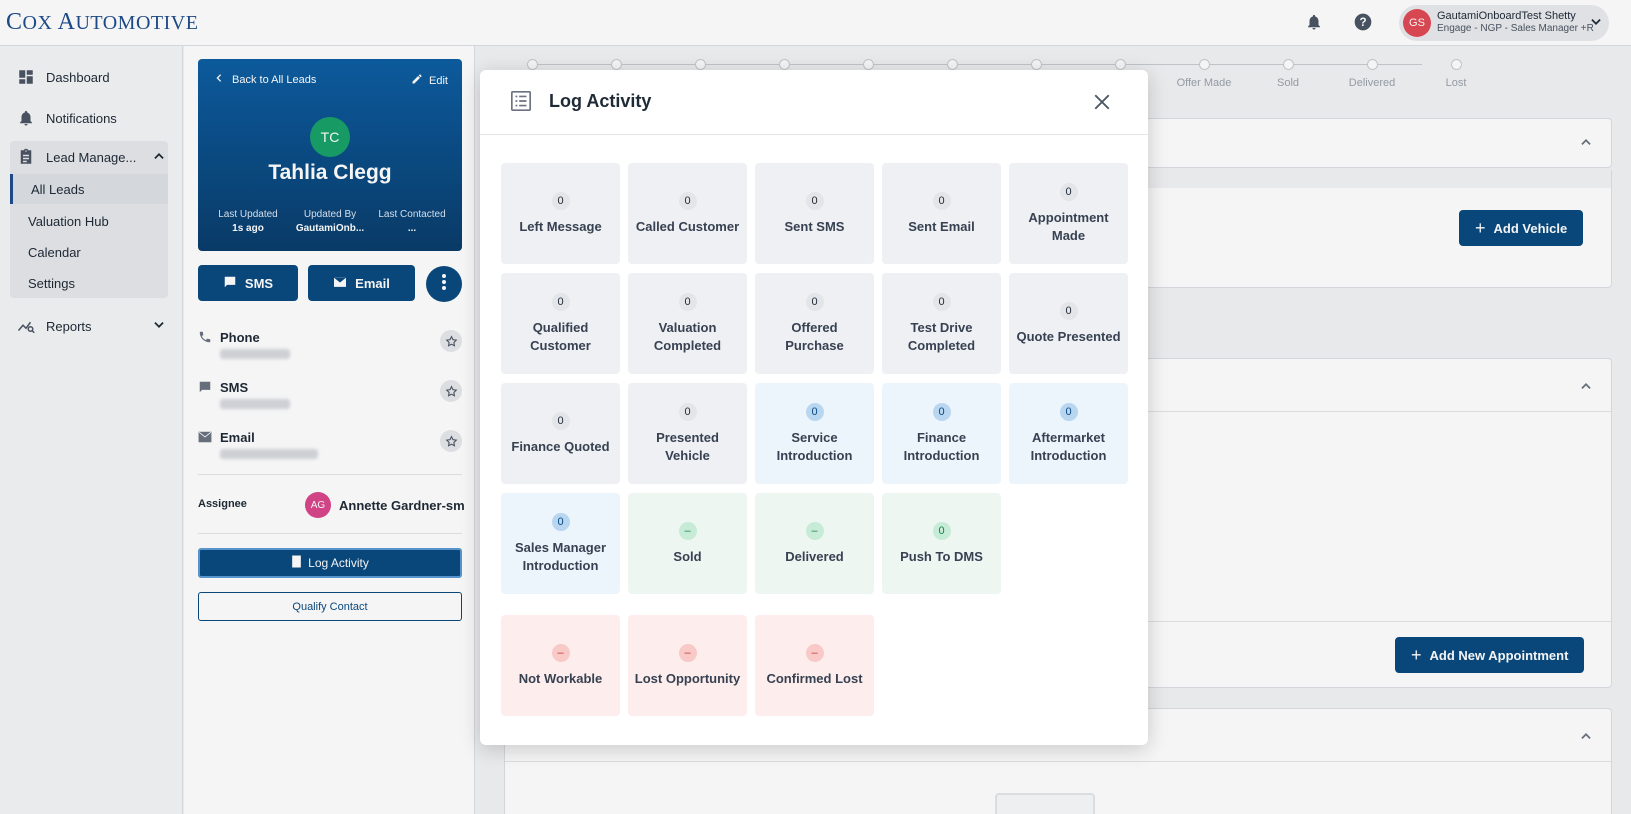 This screenshot has width=1631, height=814. Describe the element at coordinates (687, 678) in the screenshot. I see `activity-tile-label: Lost Opportunity` at that location.